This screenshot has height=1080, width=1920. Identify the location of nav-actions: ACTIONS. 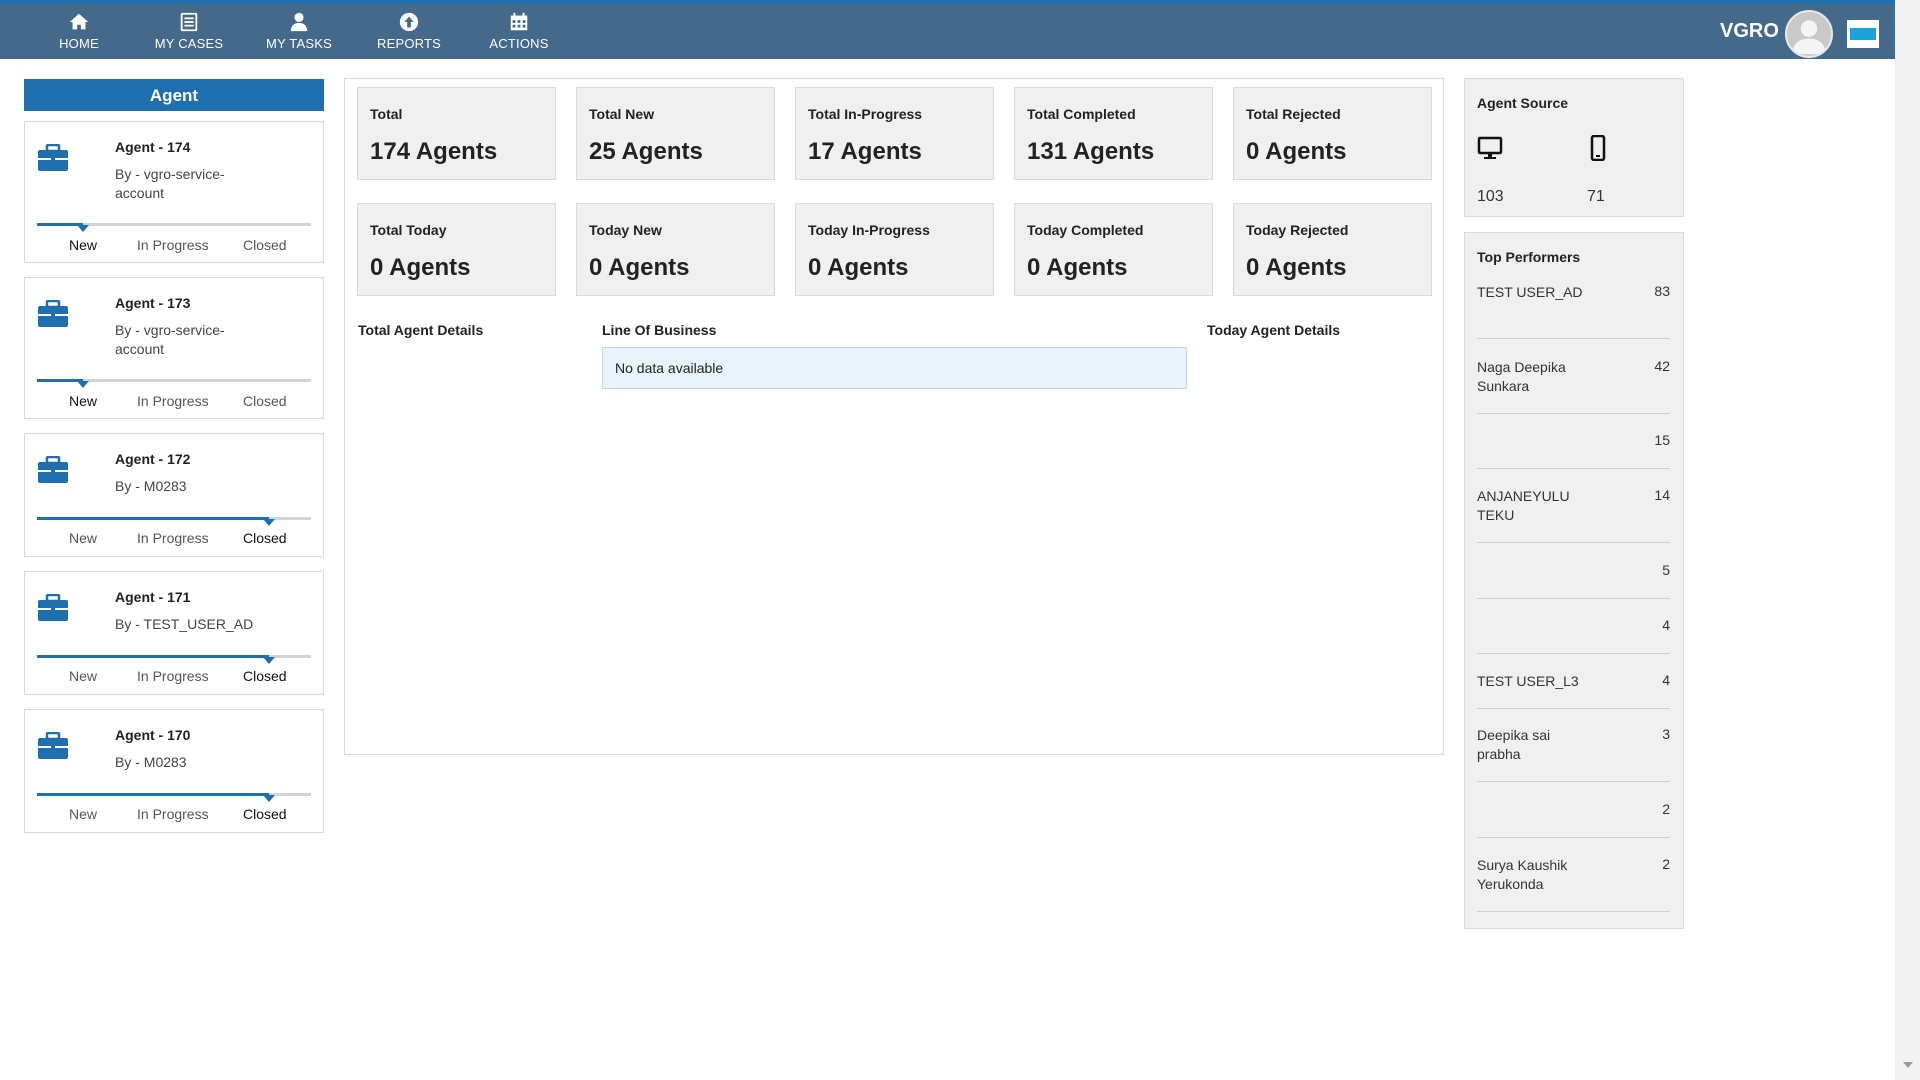
(519, 33).